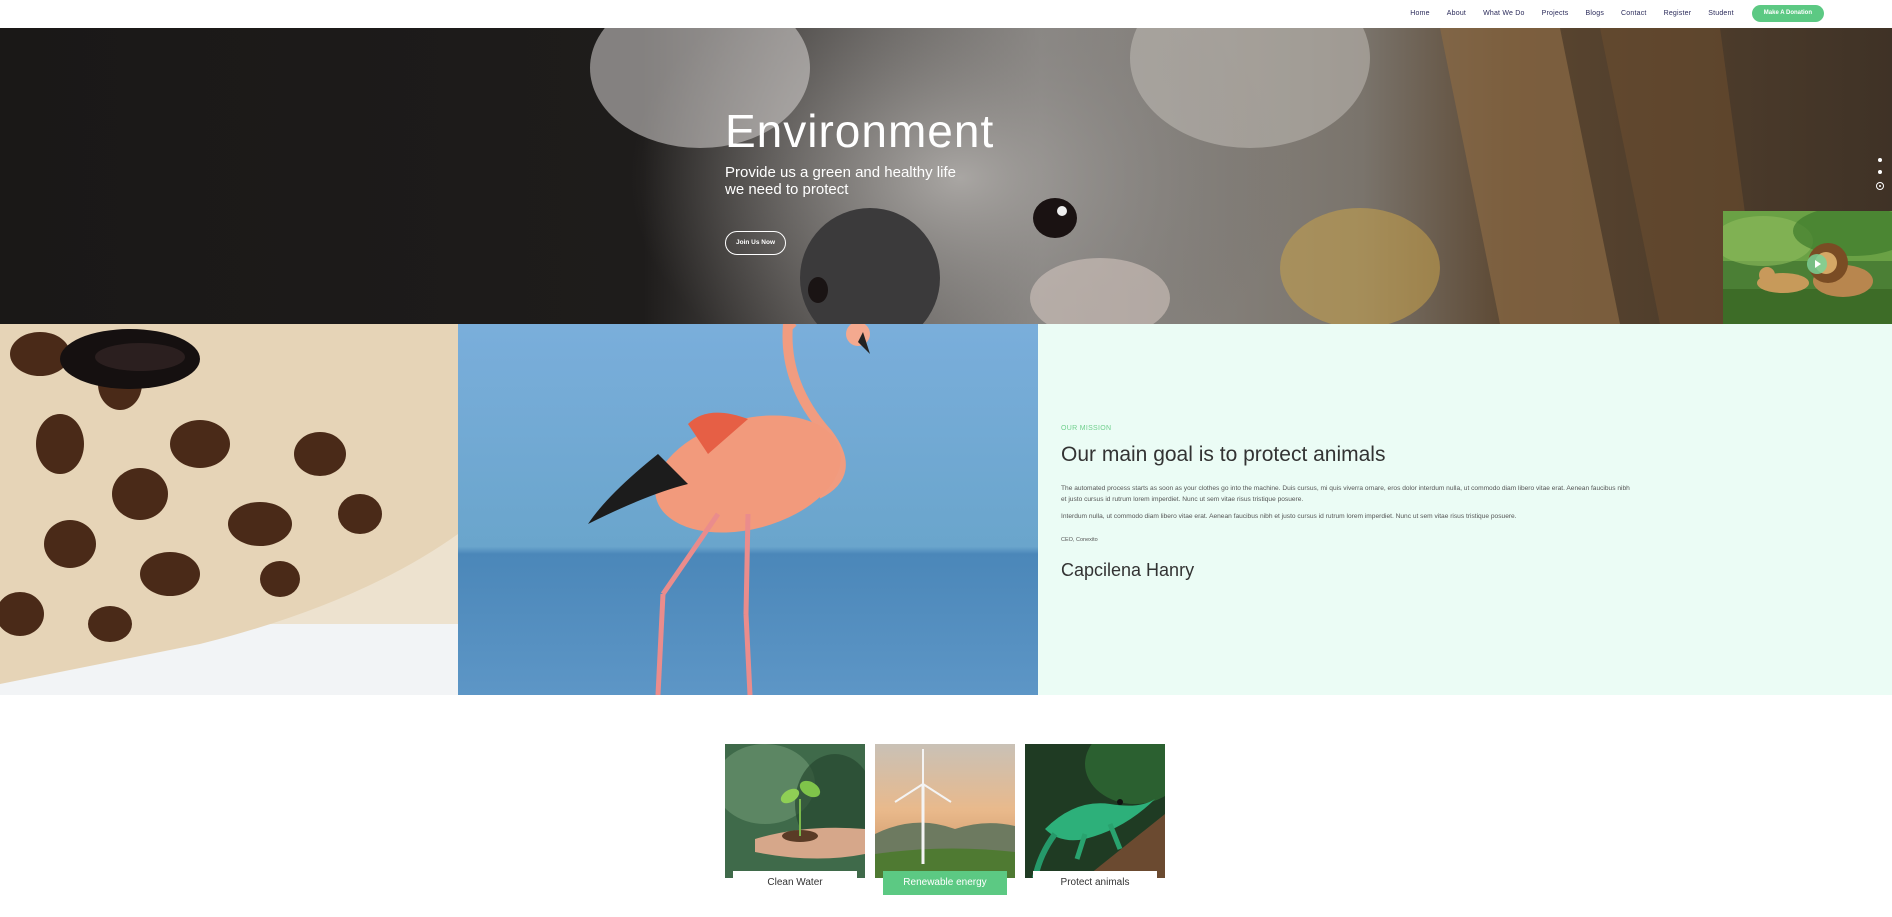  I want to click on card-clean-water: Clean Water, so click(795, 819).